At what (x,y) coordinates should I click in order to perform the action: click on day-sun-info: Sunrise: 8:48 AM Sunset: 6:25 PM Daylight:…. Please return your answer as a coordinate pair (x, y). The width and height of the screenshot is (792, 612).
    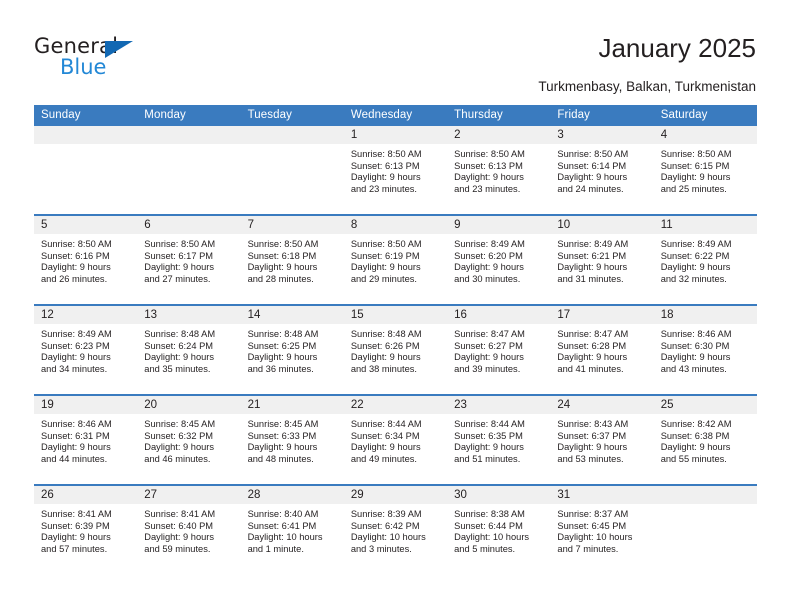
    Looking at the image, I should click on (292, 349).